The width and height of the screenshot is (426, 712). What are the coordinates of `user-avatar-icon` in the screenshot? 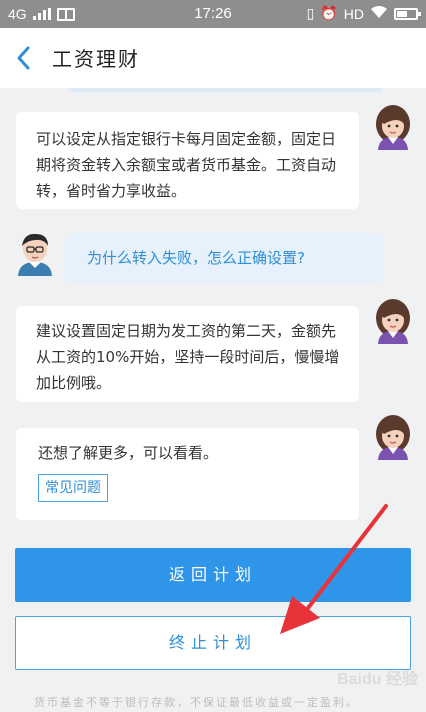 It's located at (35, 254).